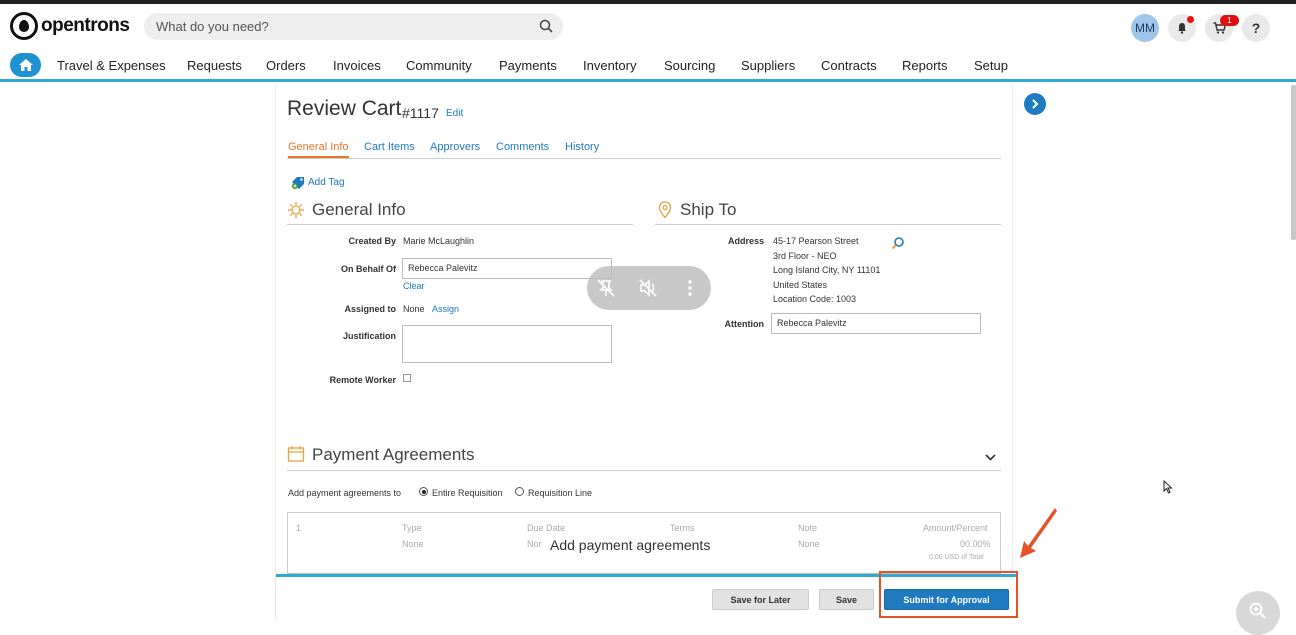 The width and height of the screenshot is (1296, 635). What do you see at coordinates (528, 65) in the screenshot?
I see `nav-payments: Payments` at bounding box center [528, 65].